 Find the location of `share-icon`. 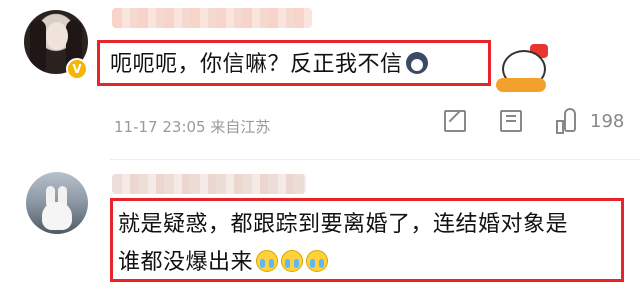

share-icon is located at coordinates (455, 121).